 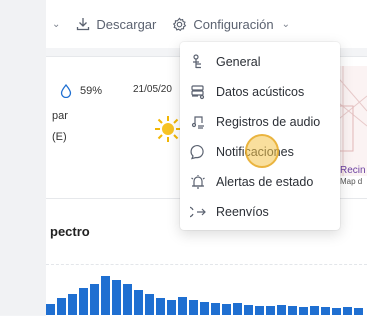 I want to click on water-drop-icon, so click(x=66, y=91).